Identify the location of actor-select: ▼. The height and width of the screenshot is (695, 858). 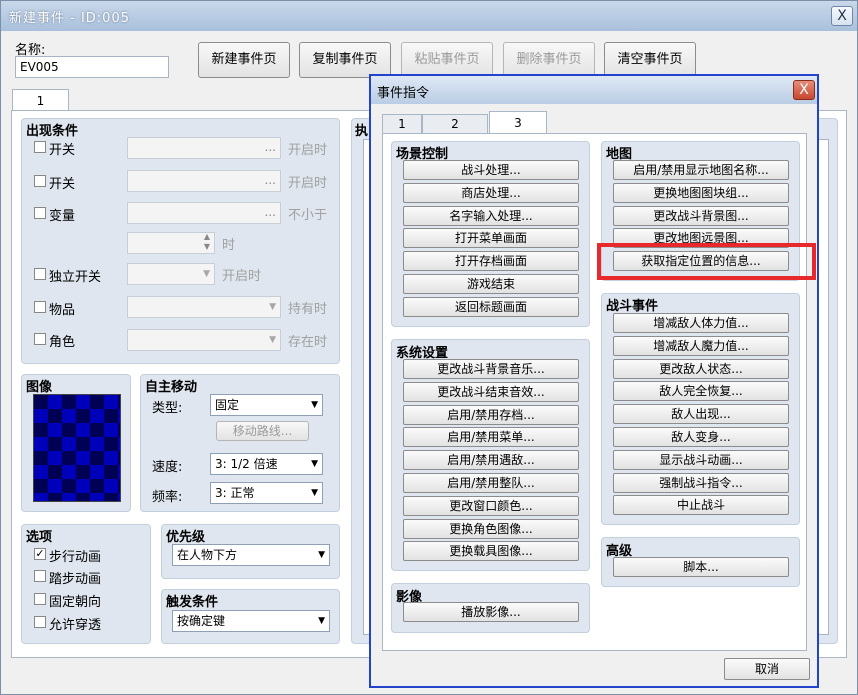
(204, 340).